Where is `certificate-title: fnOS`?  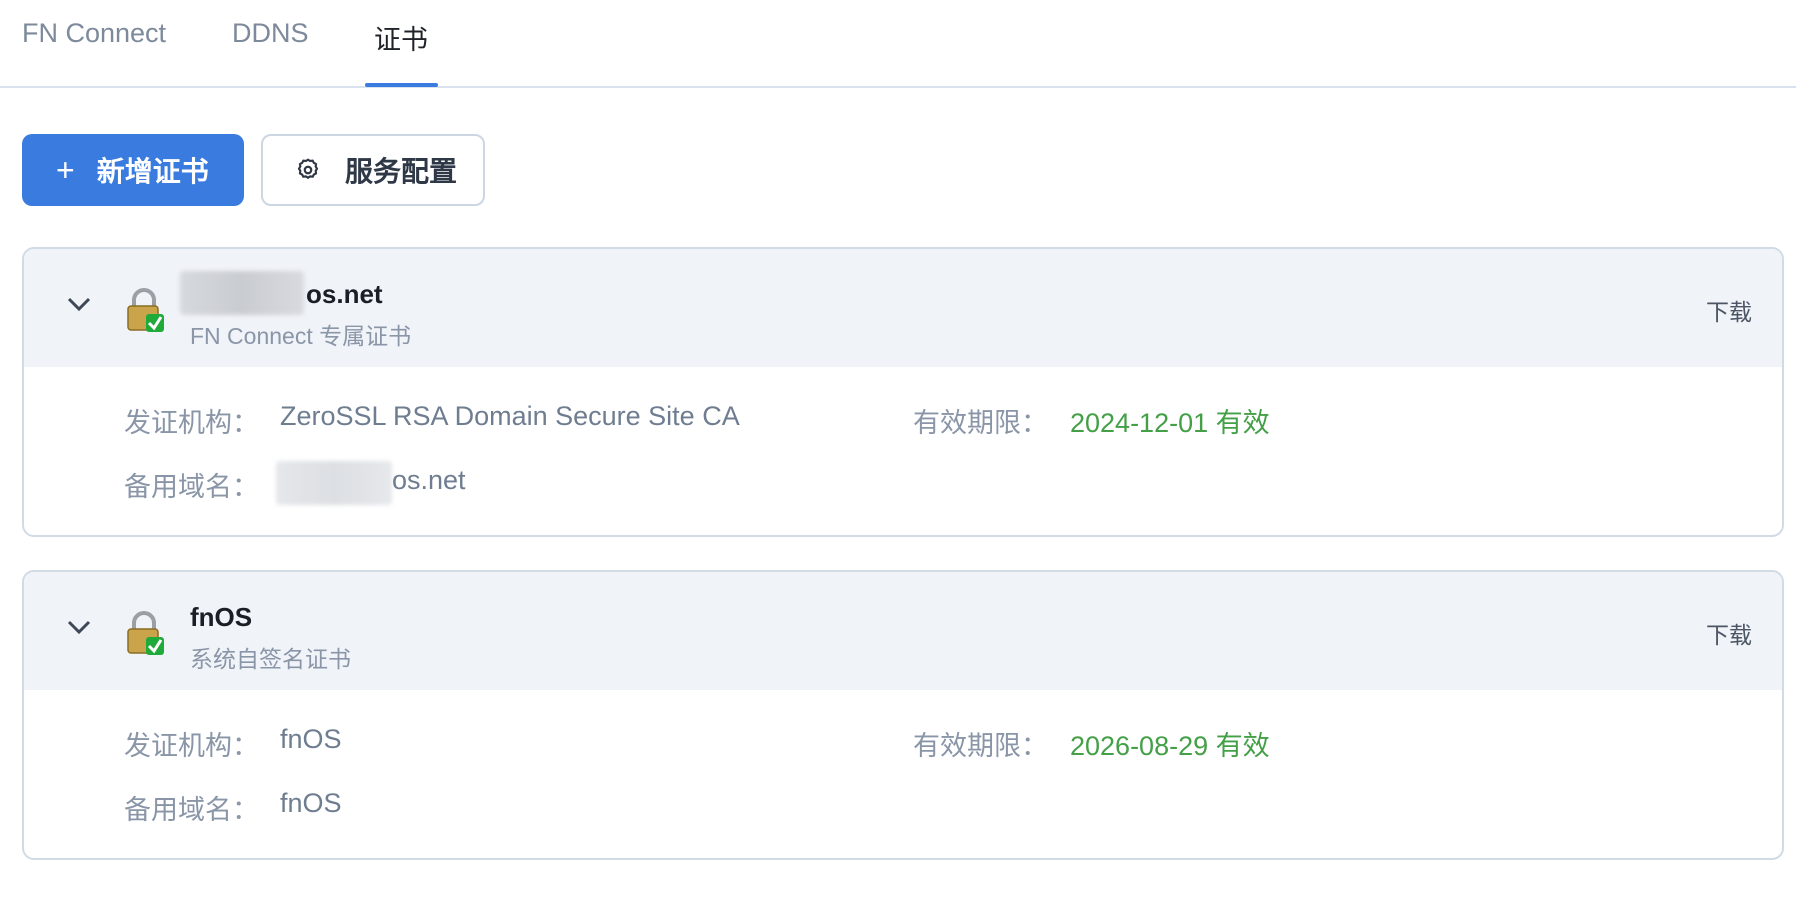 certificate-title: fnOS is located at coordinates (221, 617).